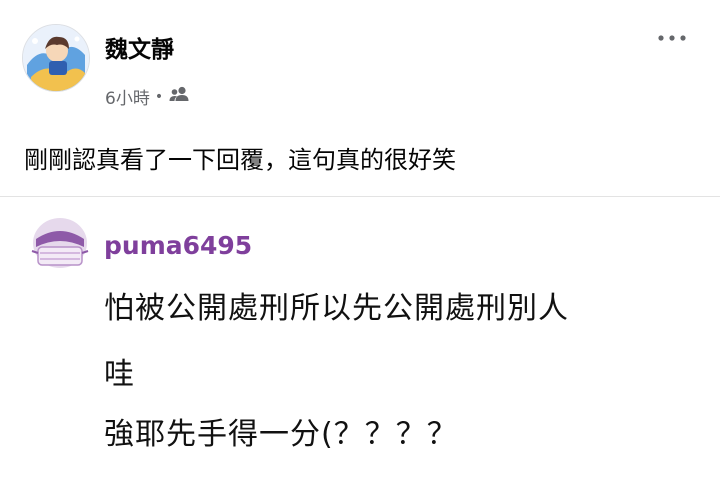 This screenshot has width=720, height=488. Describe the element at coordinates (139, 47) in the screenshot. I see `author-name: 魏文靜` at that location.